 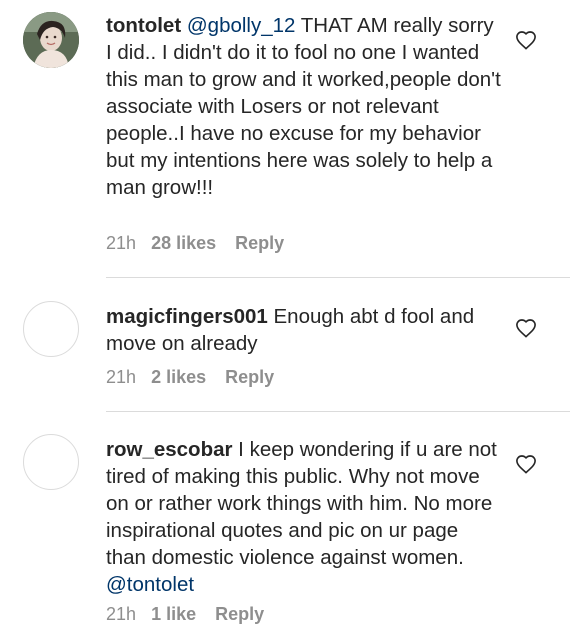 What do you see at coordinates (173, 614) in the screenshot?
I see `comment-likes: 1 like` at bounding box center [173, 614].